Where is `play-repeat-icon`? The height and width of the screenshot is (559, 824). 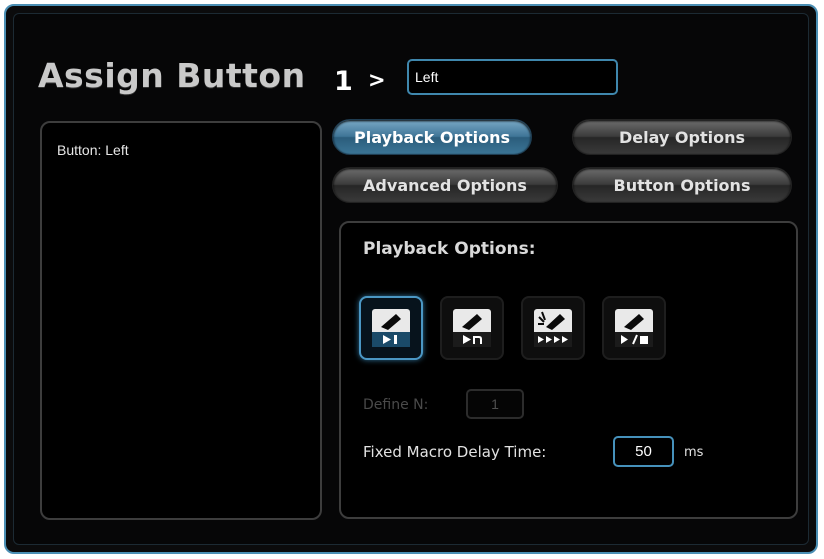
play-repeat-icon is located at coordinates (553, 328).